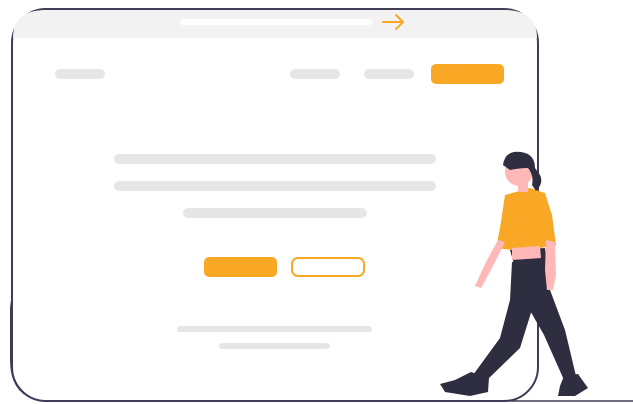 This screenshot has height=404, width=633. I want to click on primary-cta-button, so click(240, 267).